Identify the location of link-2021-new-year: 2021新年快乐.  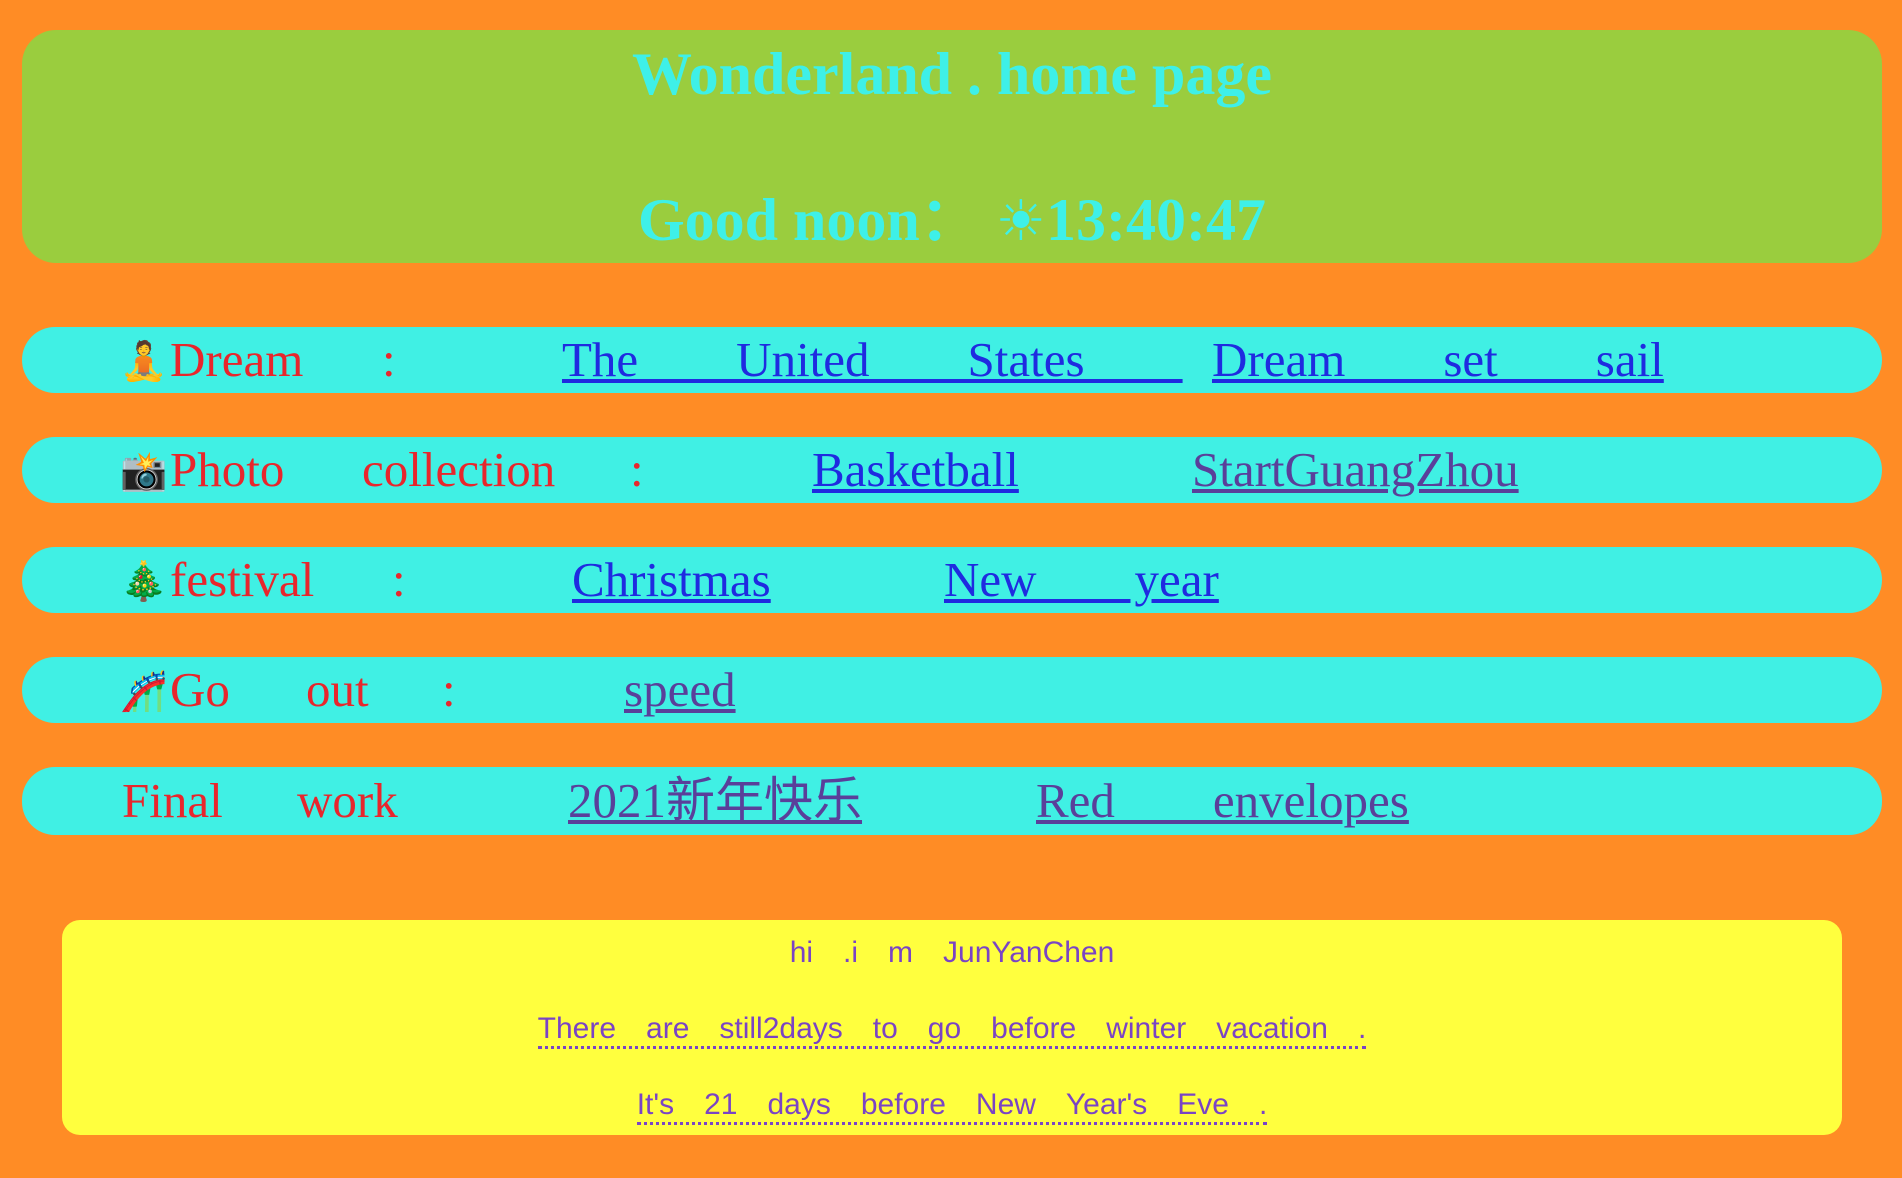
(715, 801).